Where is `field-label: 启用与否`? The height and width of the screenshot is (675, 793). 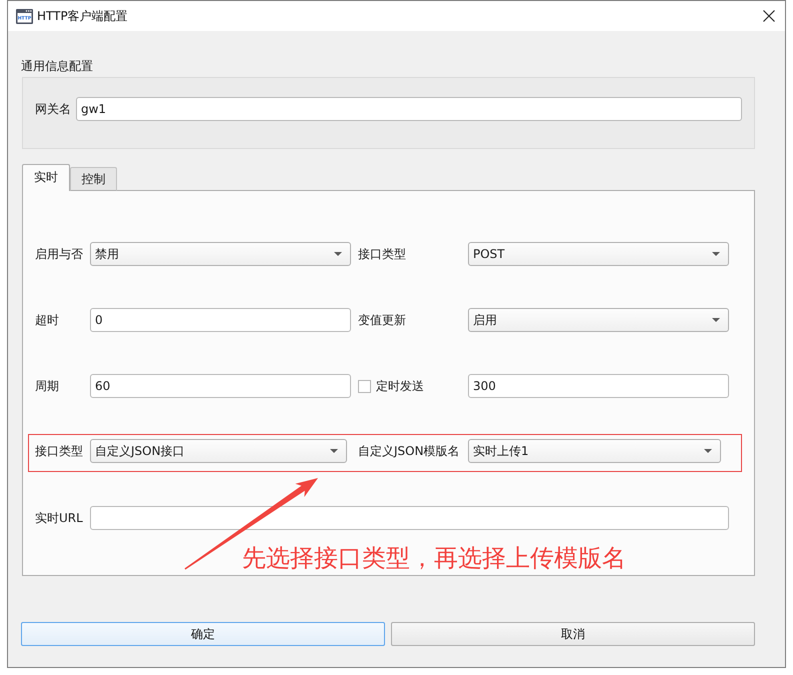
field-label: 启用与否 is located at coordinates (59, 254).